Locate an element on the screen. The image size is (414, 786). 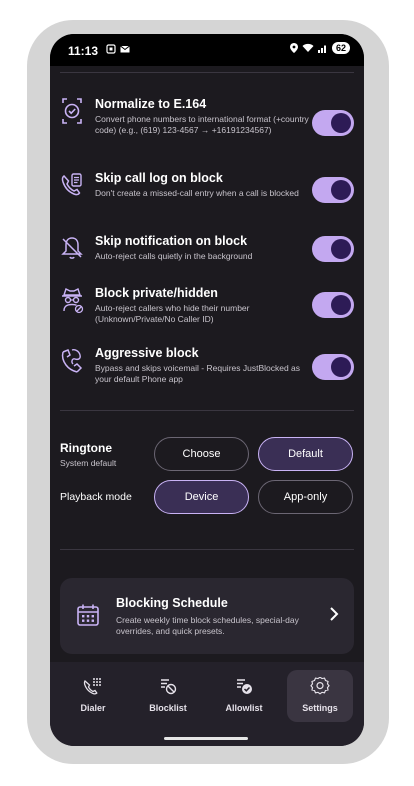
choose-ringtone-button: Choose is located at coordinates (201, 454).